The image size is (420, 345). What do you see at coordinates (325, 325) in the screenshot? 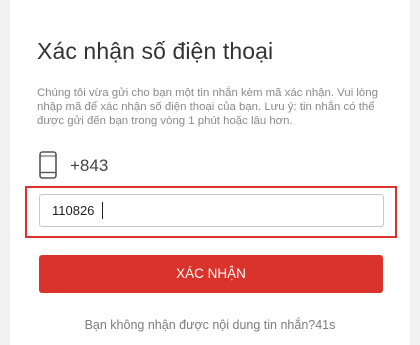
I see `resend-countdown: 41s` at bounding box center [325, 325].